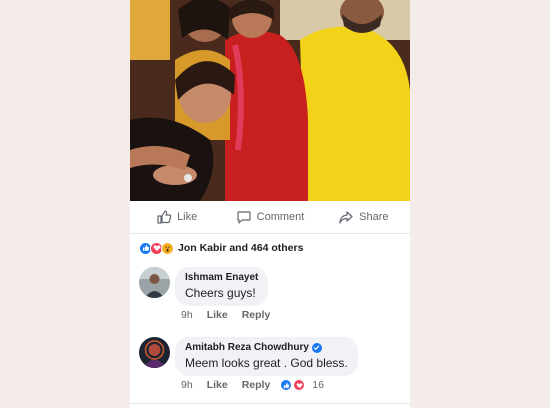 This screenshot has width=550, height=408. What do you see at coordinates (271, 297) in the screenshot?
I see `comment-item: Ishmam Enayet Cheers guys! 9h Like Reply` at bounding box center [271, 297].